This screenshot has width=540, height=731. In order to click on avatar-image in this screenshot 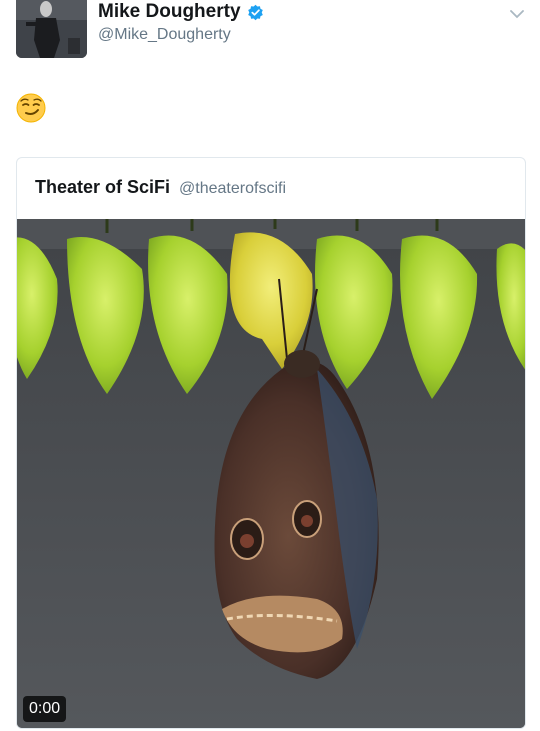, I will do `click(51, 29)`.